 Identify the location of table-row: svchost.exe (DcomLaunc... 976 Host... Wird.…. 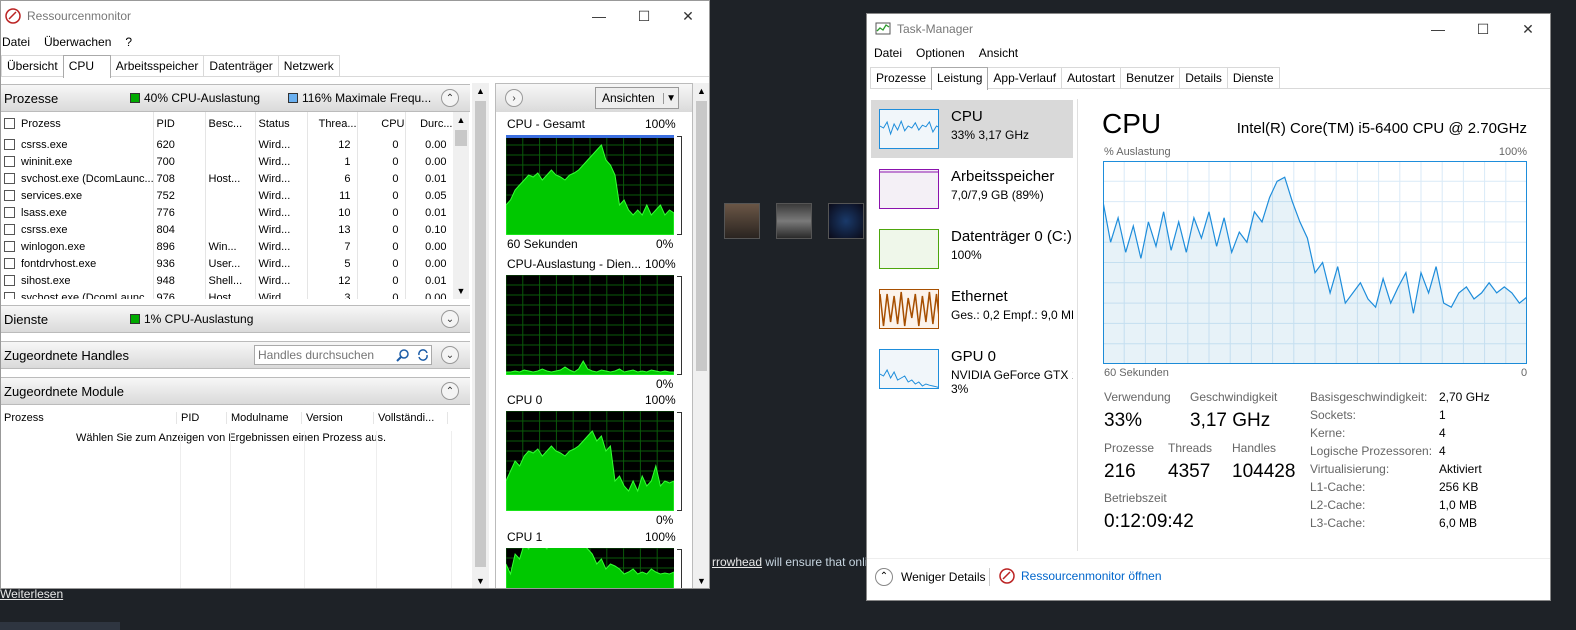
(227, 294).